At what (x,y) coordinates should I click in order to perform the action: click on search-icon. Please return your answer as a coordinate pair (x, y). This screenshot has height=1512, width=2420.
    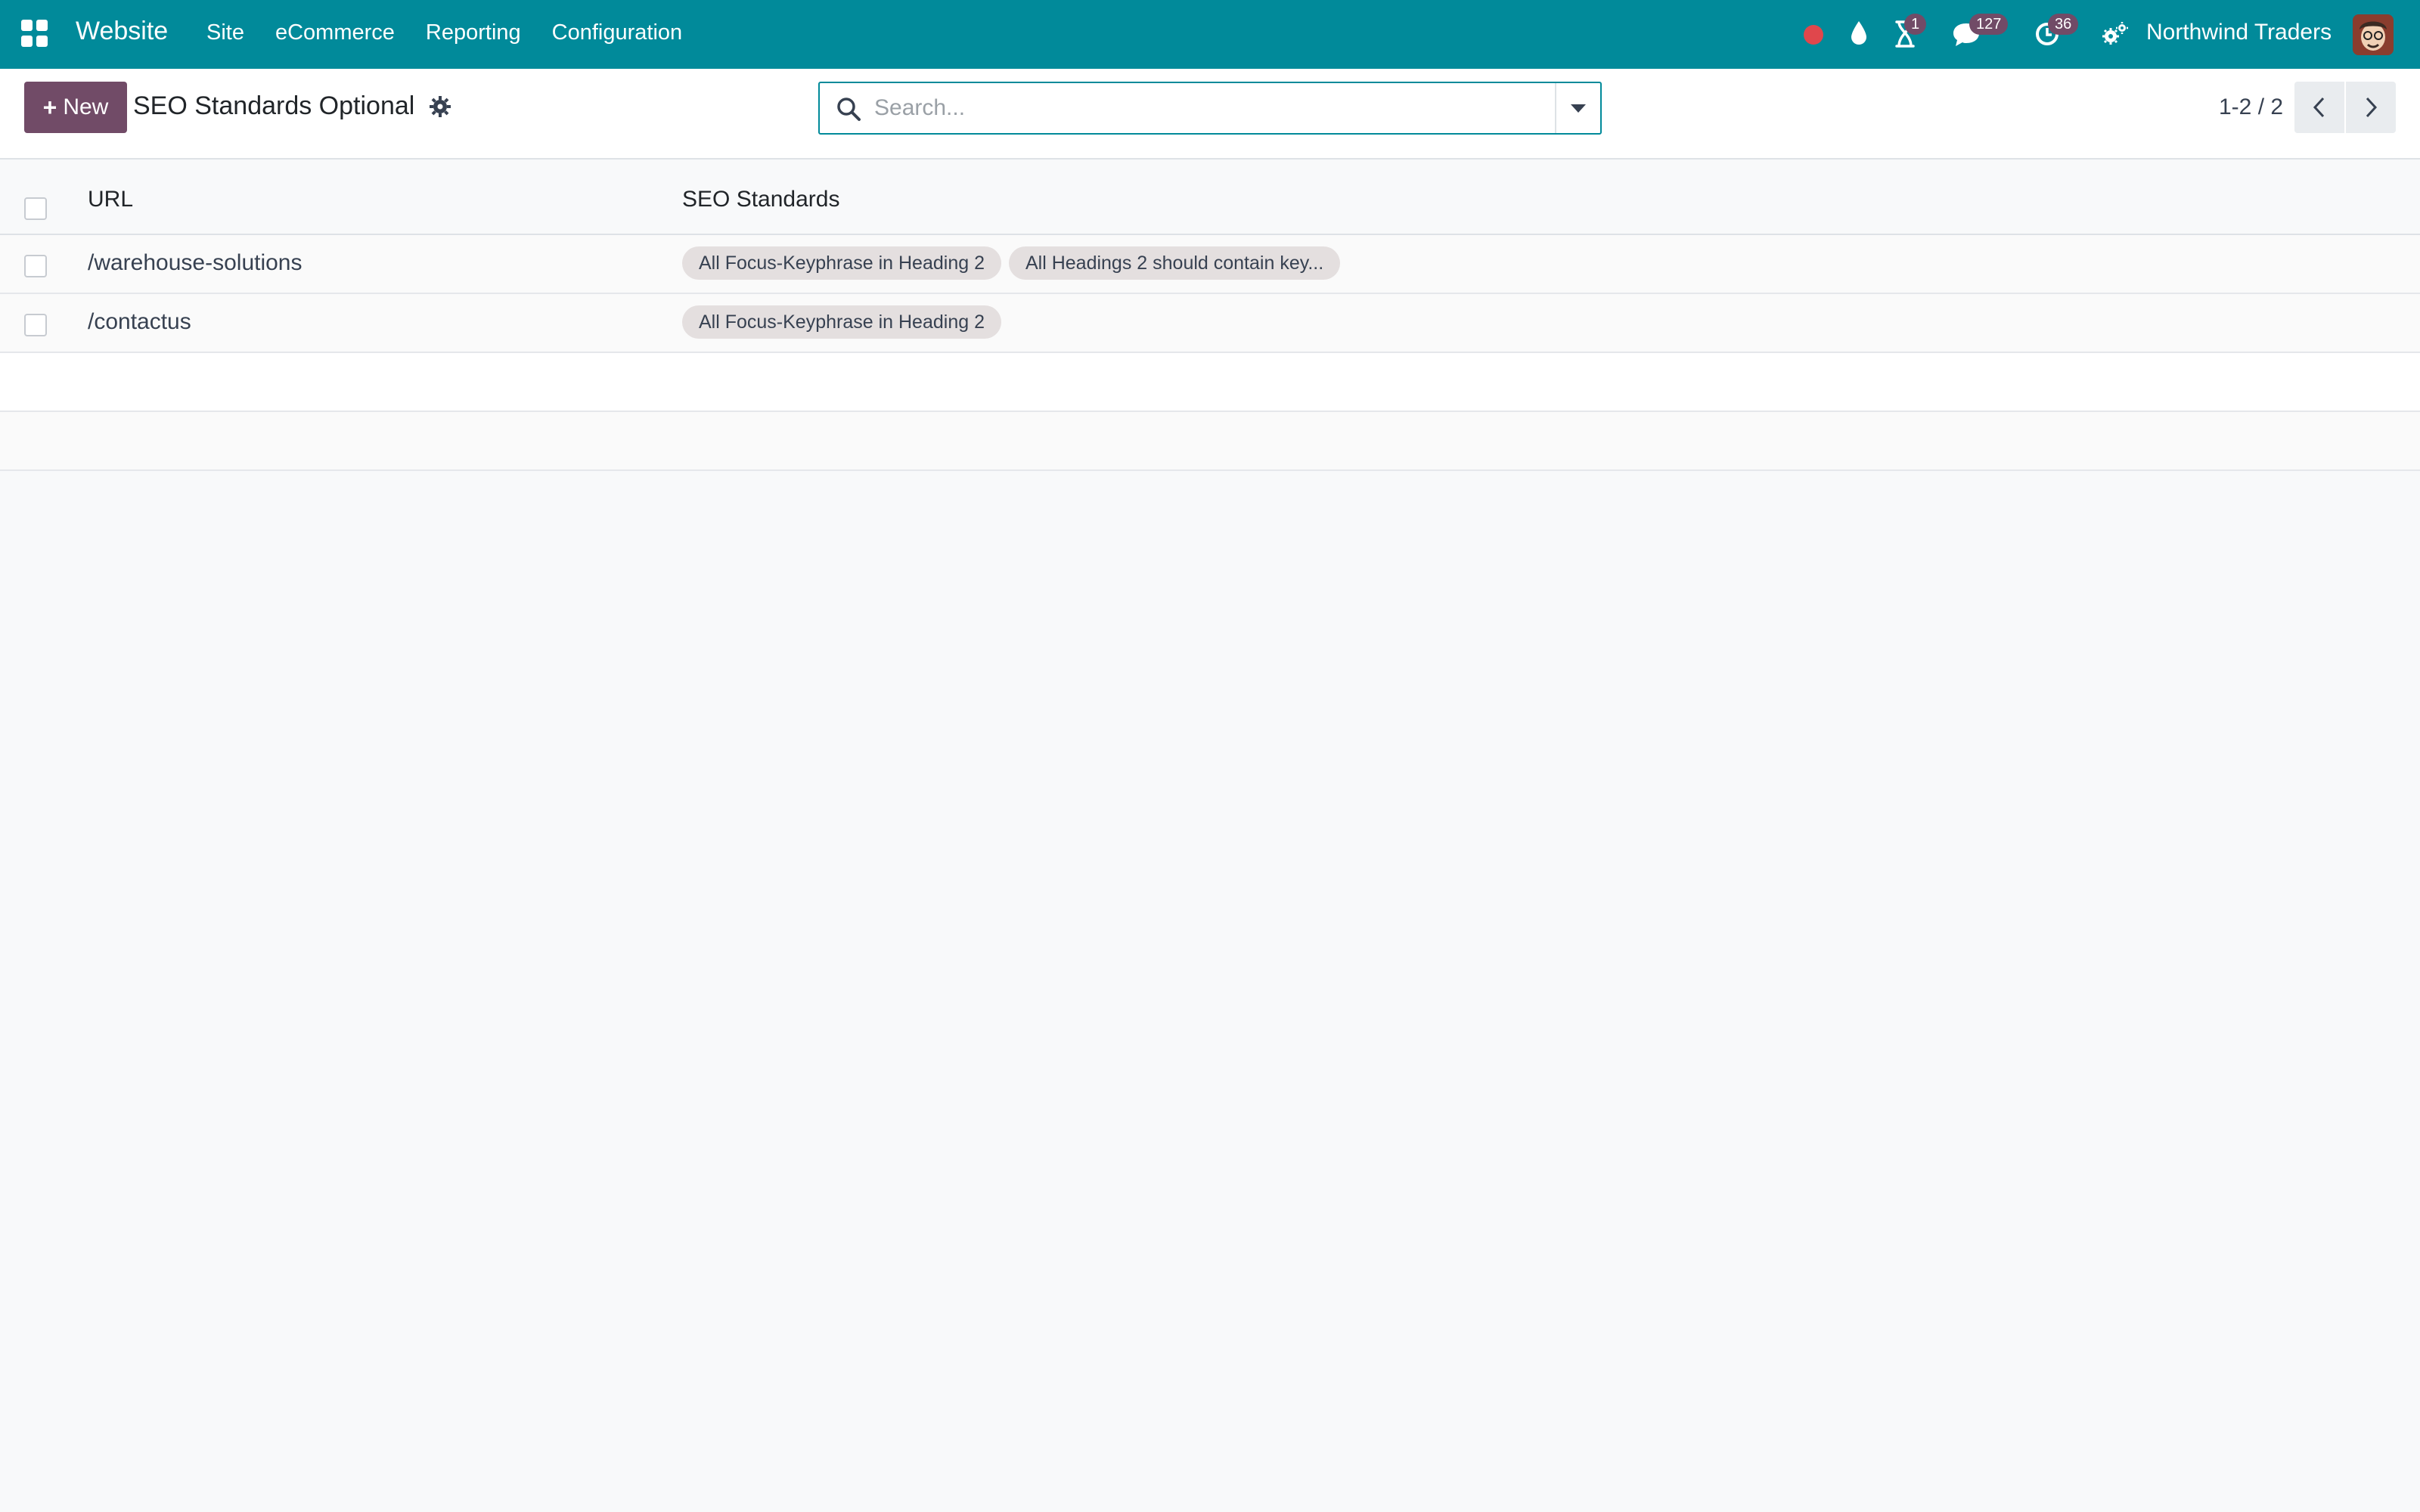
    Looking at the image, I should click on (849, 109).